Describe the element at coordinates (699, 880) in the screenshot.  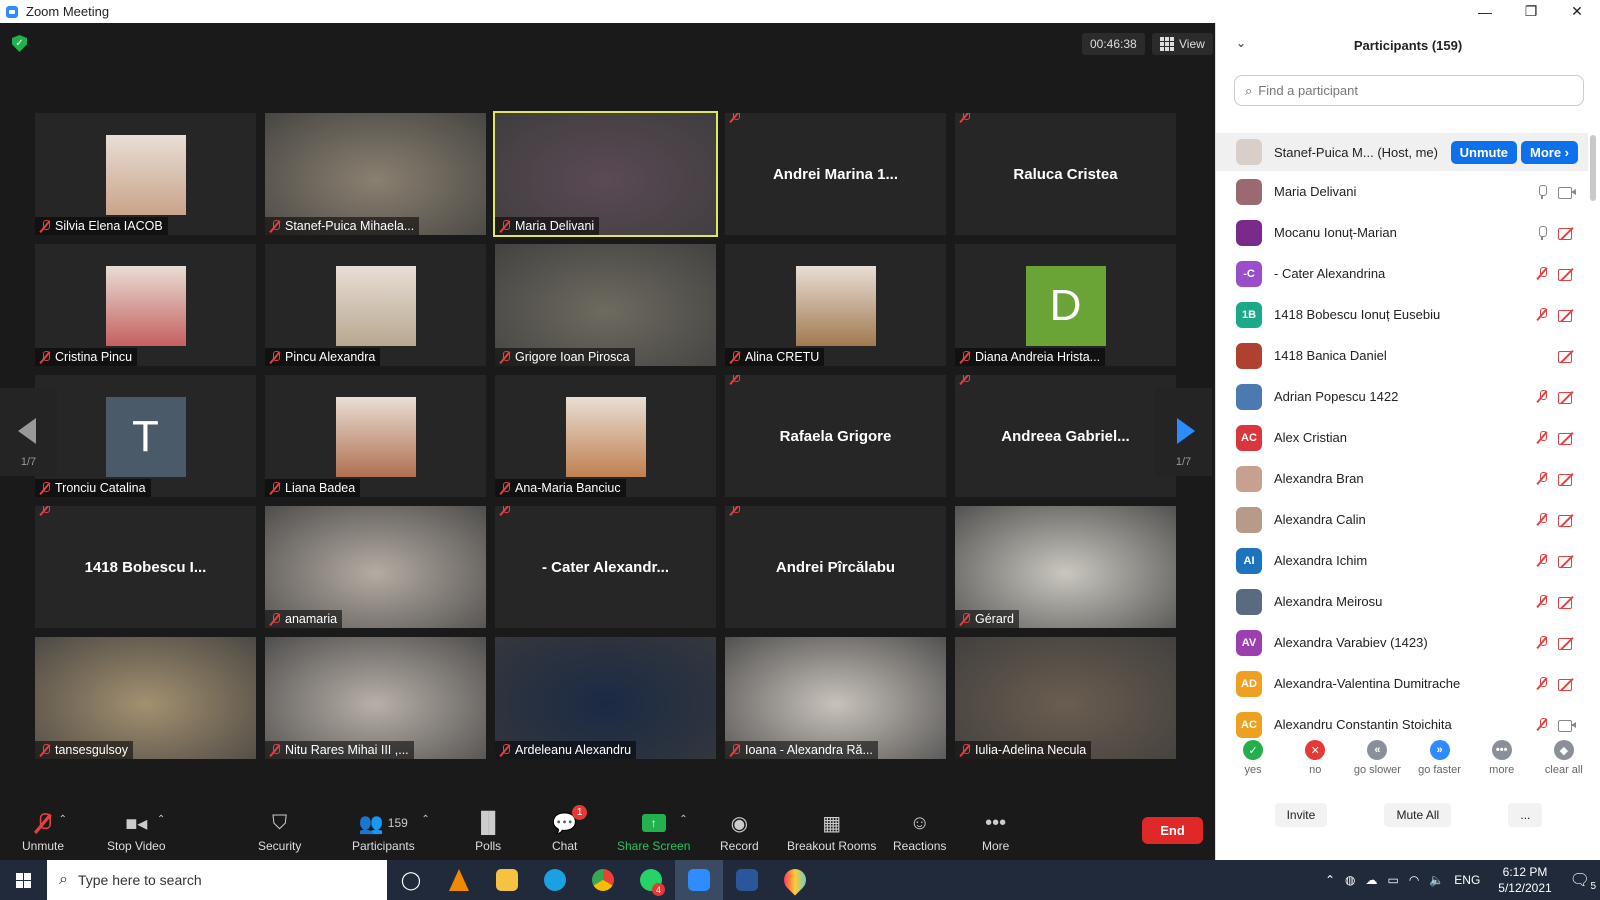
I see `zoom-taskbar-button` at that location.